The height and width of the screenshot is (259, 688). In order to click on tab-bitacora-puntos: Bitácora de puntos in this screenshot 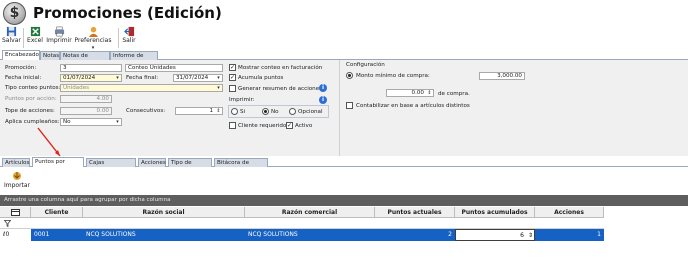, I will do `click(241, 166)`.